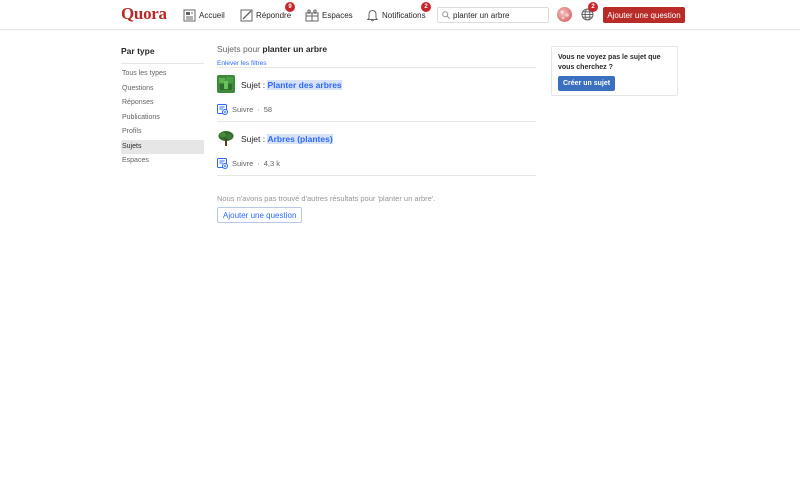 This screenshot has height=500, width=800. Describe the element at coordinates (226, 84) in the screenshot. I see `topic-image-planting-trees` at that location.